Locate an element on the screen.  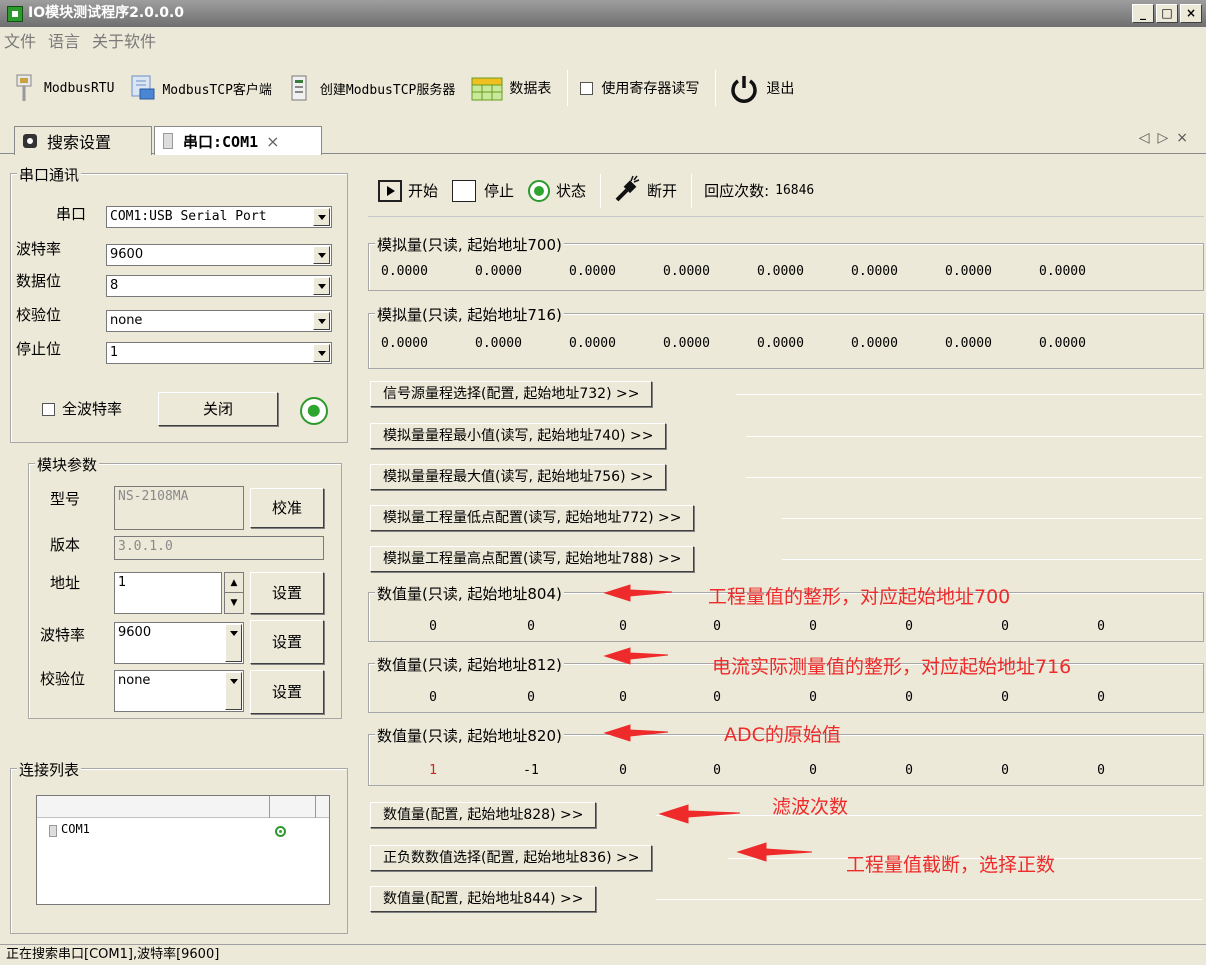
network-computer-icon is located at coordinates (143, 88).